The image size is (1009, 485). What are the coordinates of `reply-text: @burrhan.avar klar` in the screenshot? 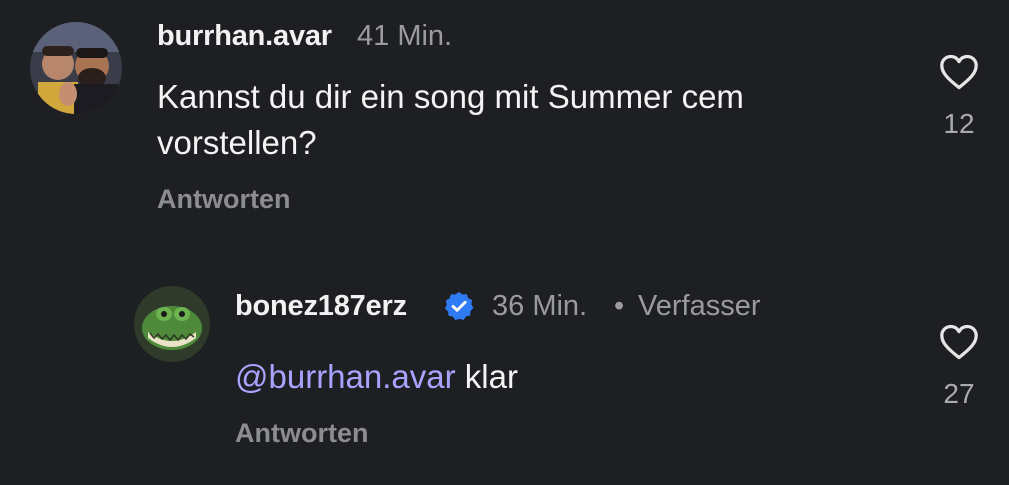 It's located at (376, 377).